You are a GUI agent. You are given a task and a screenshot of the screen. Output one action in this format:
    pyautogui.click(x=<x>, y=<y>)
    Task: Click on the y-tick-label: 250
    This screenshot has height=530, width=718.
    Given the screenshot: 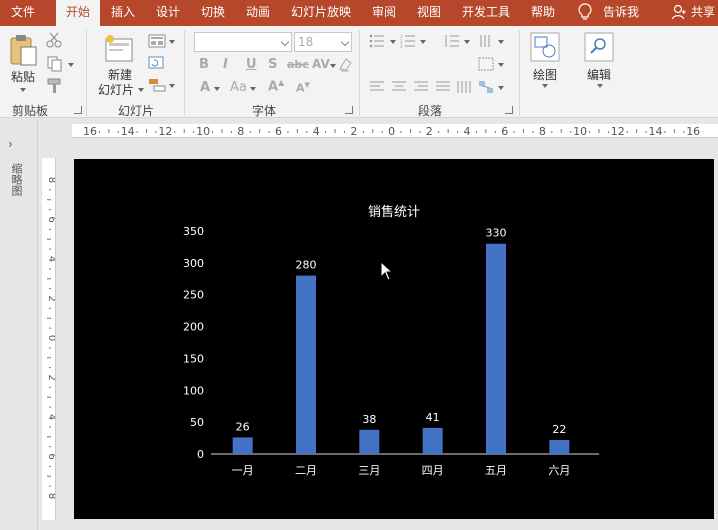 What is the action you would take?
    pyautogui.click(x=193, y=295)
    